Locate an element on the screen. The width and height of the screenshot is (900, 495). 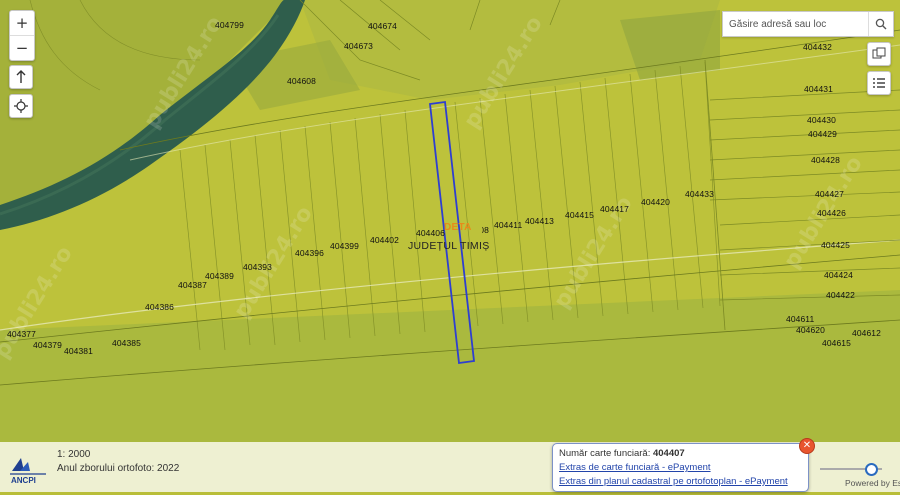
parcel-label: 404406 is located at coordinates (430, 233).